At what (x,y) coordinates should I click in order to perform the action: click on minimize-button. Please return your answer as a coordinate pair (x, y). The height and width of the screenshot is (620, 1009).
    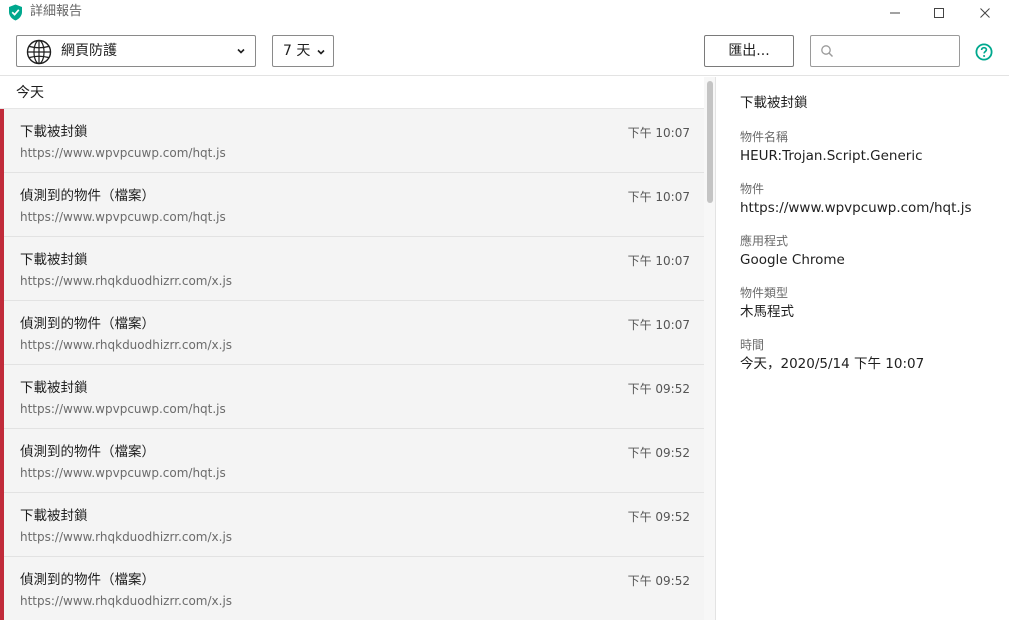
    Looking at the image, I should click on (895, 13).